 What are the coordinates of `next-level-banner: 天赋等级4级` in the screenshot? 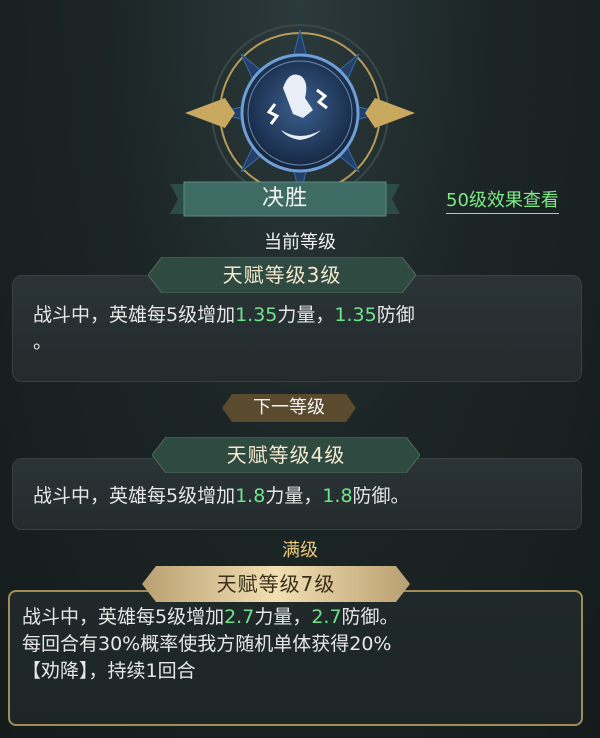 It's located at (286, 455).